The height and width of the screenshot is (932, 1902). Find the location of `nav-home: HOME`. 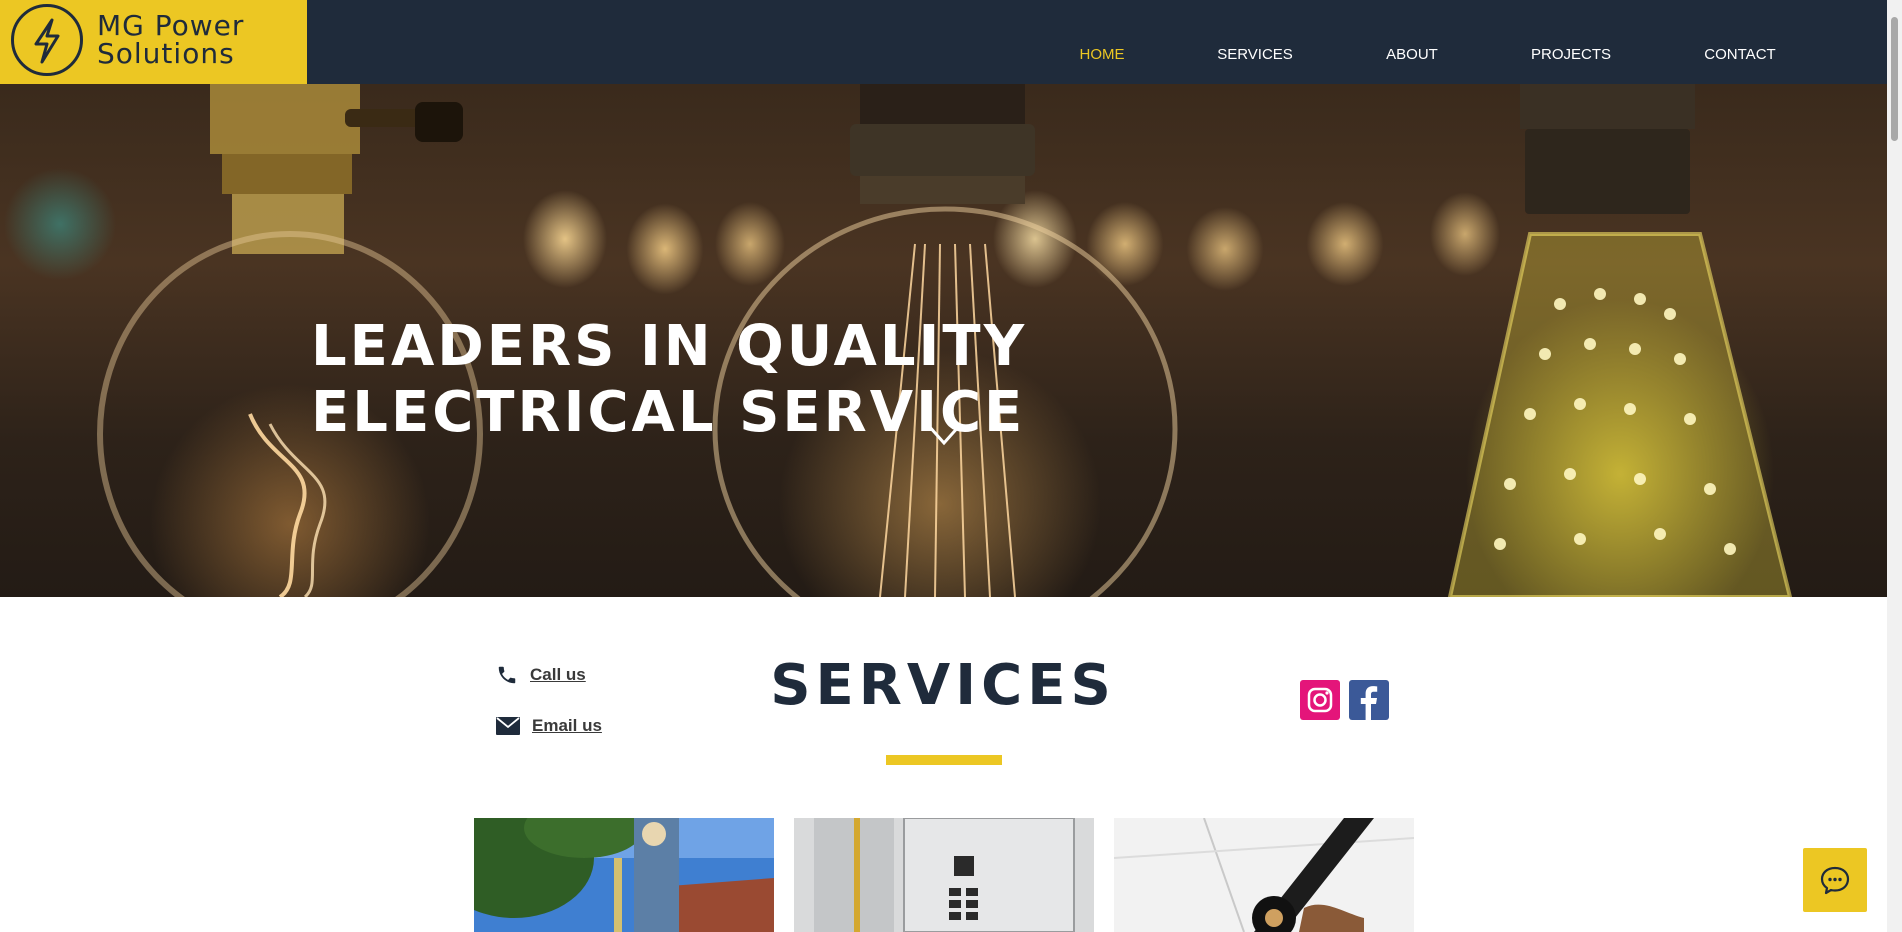

nav-home: HOME is located at coordinates (1102, 54).